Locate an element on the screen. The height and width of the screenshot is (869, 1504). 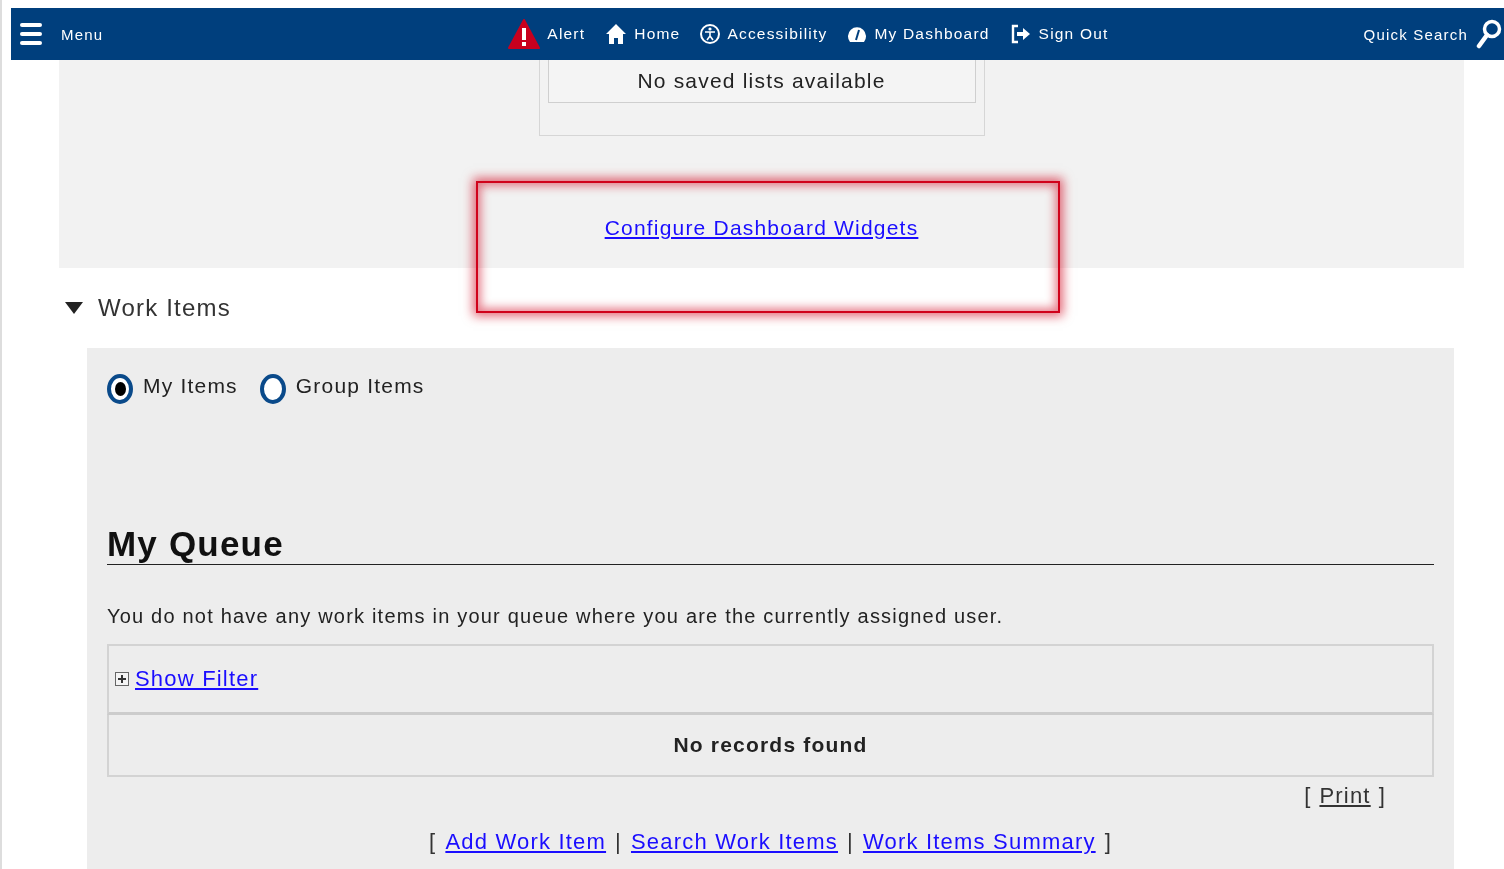
radio-option: Group Items is located at coordinates (342, 386).